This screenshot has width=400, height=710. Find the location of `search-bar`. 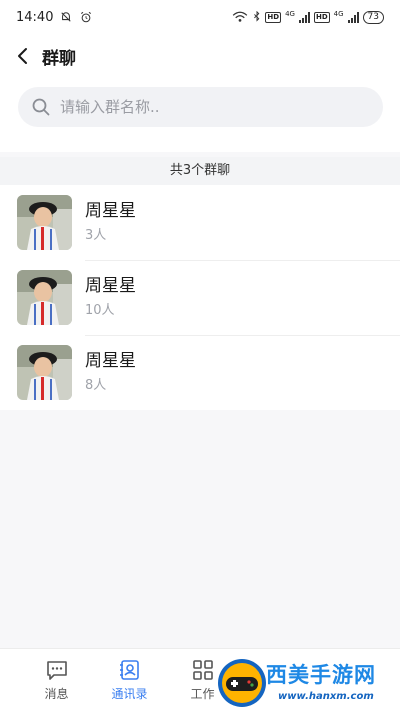

search-bar is located at coordinates (200, 107).